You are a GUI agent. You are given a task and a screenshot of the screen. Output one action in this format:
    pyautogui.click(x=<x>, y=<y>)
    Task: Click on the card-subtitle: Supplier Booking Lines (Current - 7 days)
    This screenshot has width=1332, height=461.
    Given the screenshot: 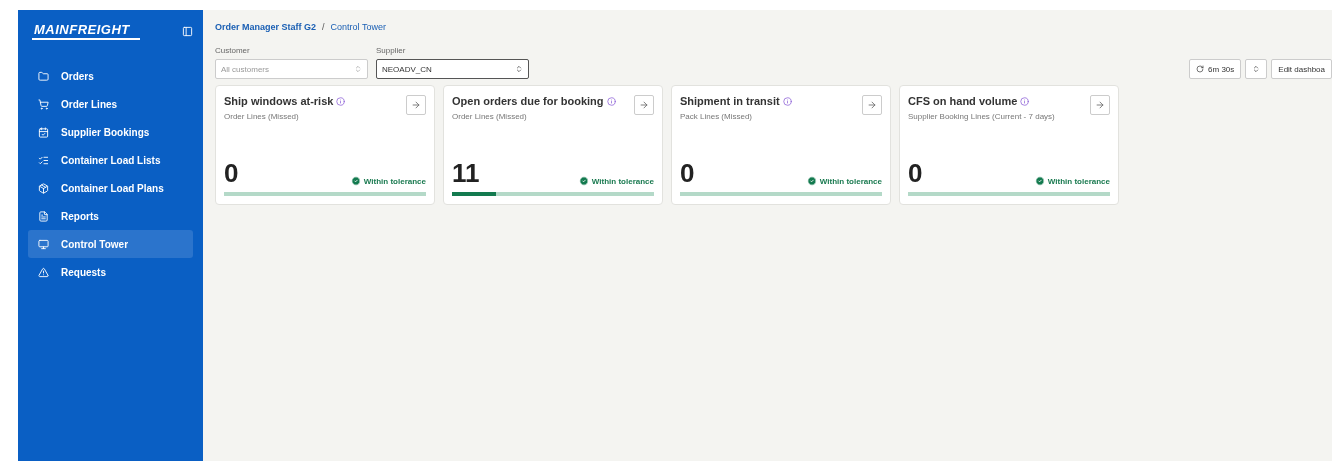 What is the action you would take?
    pyautogui.click(x=981, y=117)
    